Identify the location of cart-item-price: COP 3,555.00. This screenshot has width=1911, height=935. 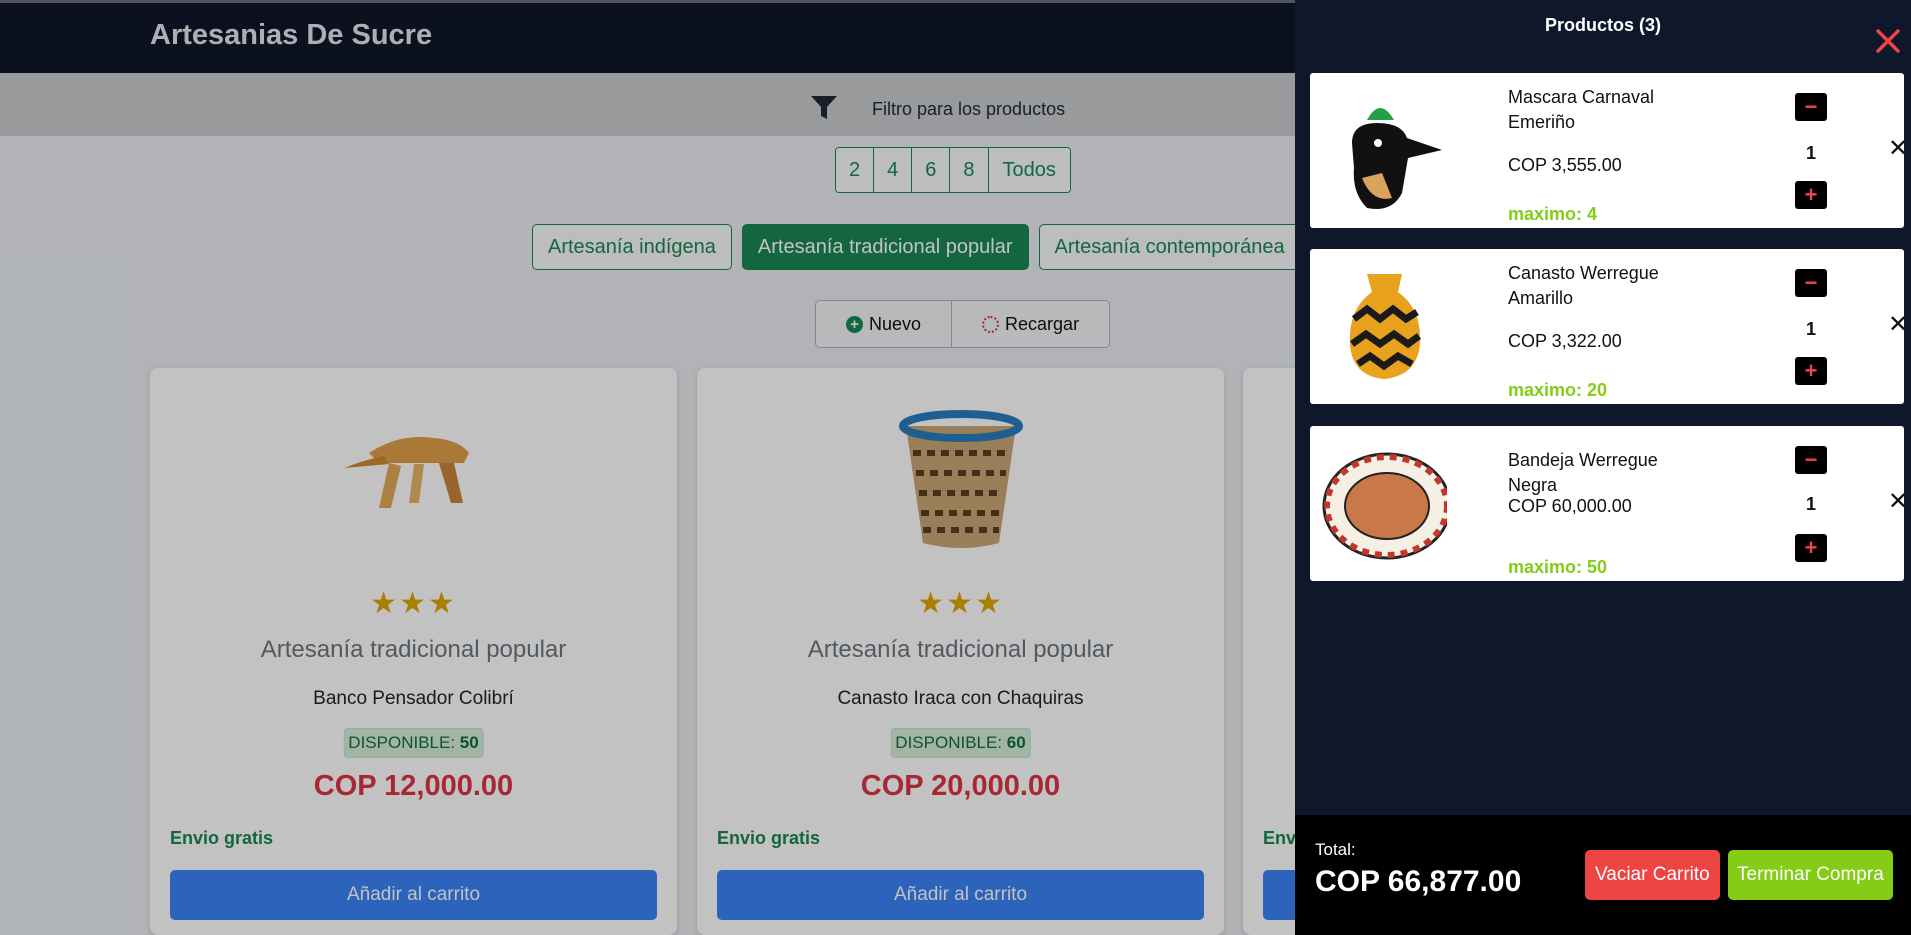
(1565, 165).